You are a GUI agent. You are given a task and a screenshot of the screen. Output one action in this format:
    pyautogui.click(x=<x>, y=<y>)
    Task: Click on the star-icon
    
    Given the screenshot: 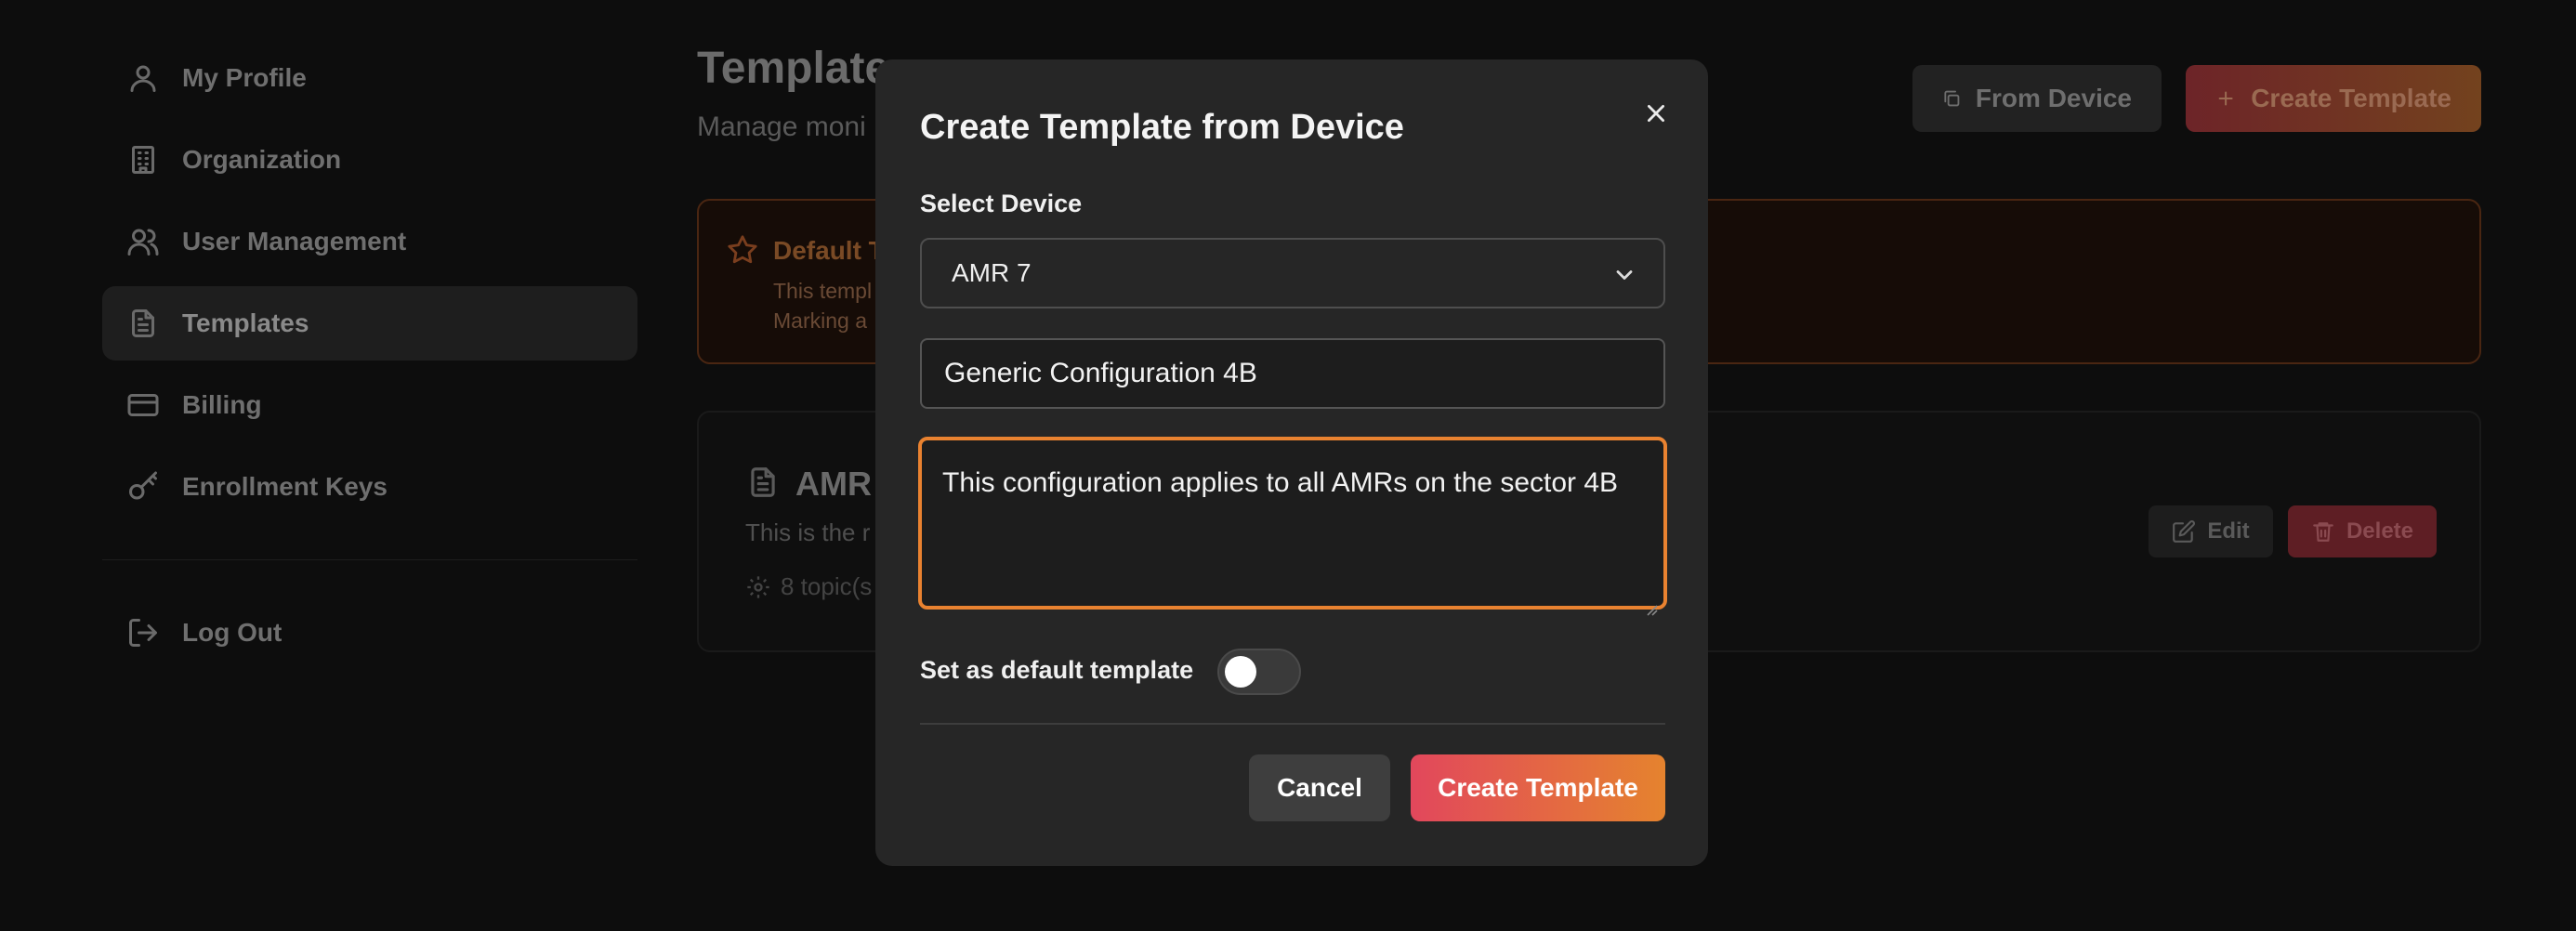 What is the action you would take?
    pyautogui.click(x=742, y=252)
    